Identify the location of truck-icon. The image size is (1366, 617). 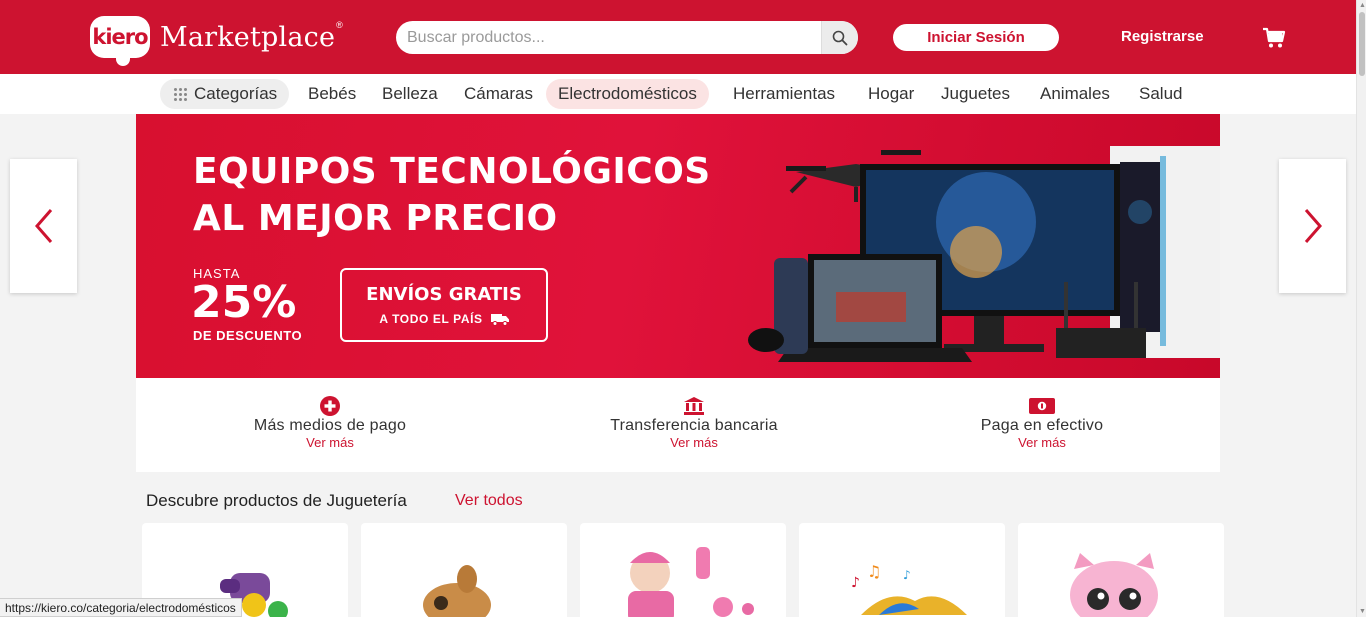
(499, 319).